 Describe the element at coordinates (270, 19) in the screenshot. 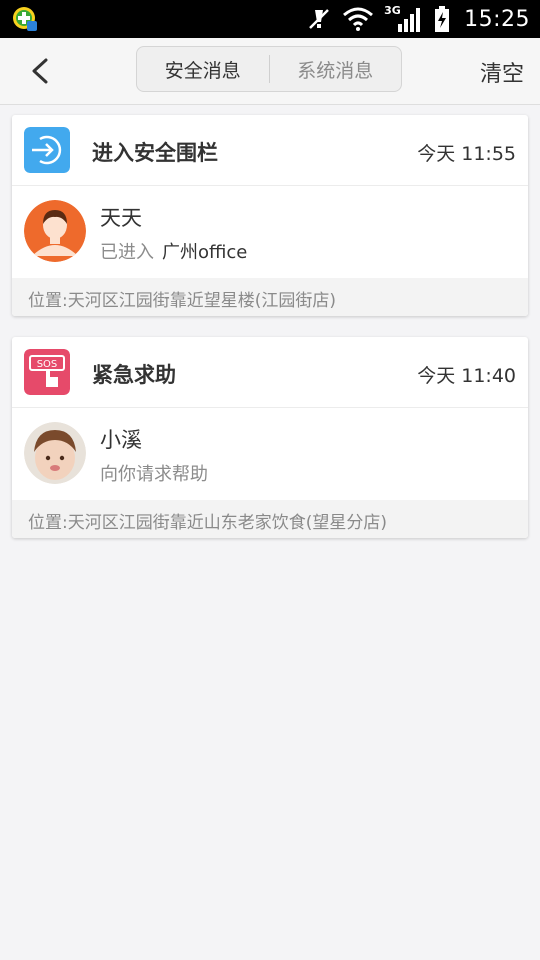

I see `status-bar: 3G 15:25` at that location.